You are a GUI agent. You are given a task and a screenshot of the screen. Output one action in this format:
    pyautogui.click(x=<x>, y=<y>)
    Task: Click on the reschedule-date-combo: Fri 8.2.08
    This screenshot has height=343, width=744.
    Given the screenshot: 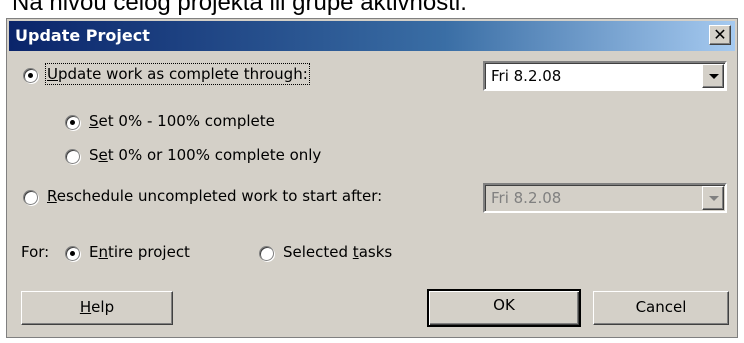 What is the action you would take?
    pyautogui.click(x=605, y=198)
    